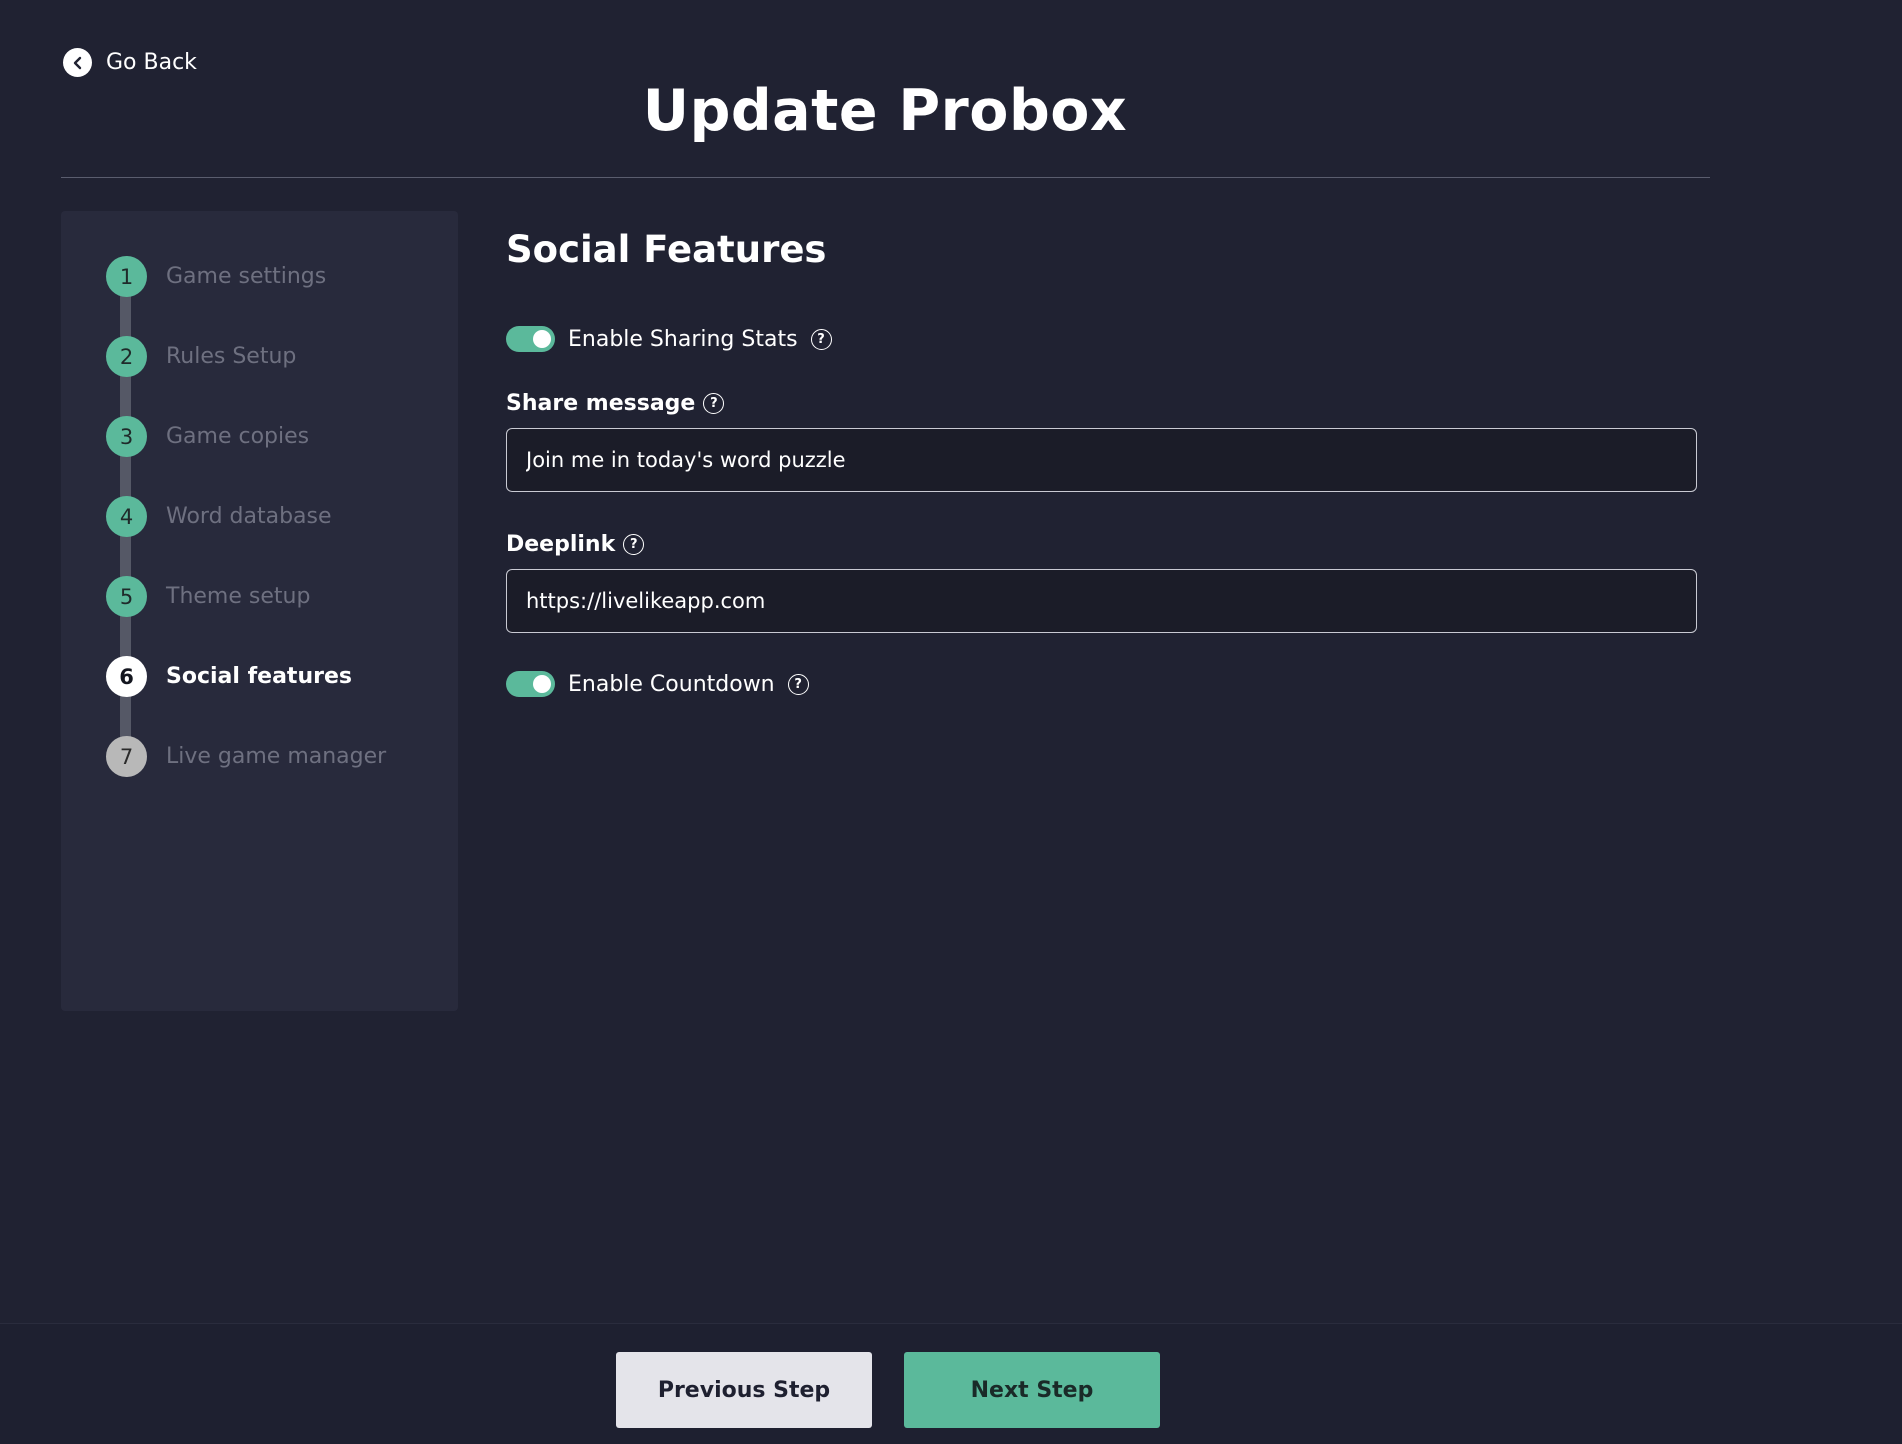 This screenshot has height=1444, width=1902. What do you see at coordinates (530, 684) in the screenshot?
I see `enable-countdown-toggle` at bounding box center [530, 684].